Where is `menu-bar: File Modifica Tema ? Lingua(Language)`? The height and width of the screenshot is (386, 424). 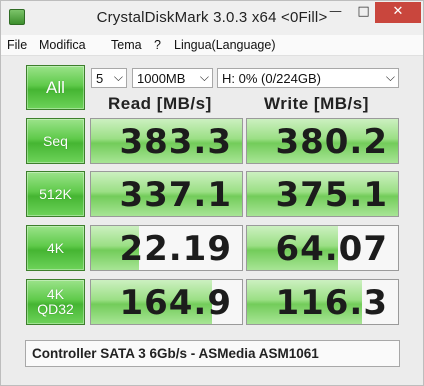 menu-bar: File Modifica Tema ? Lingua(Language) is located at coordinates (212, 45).